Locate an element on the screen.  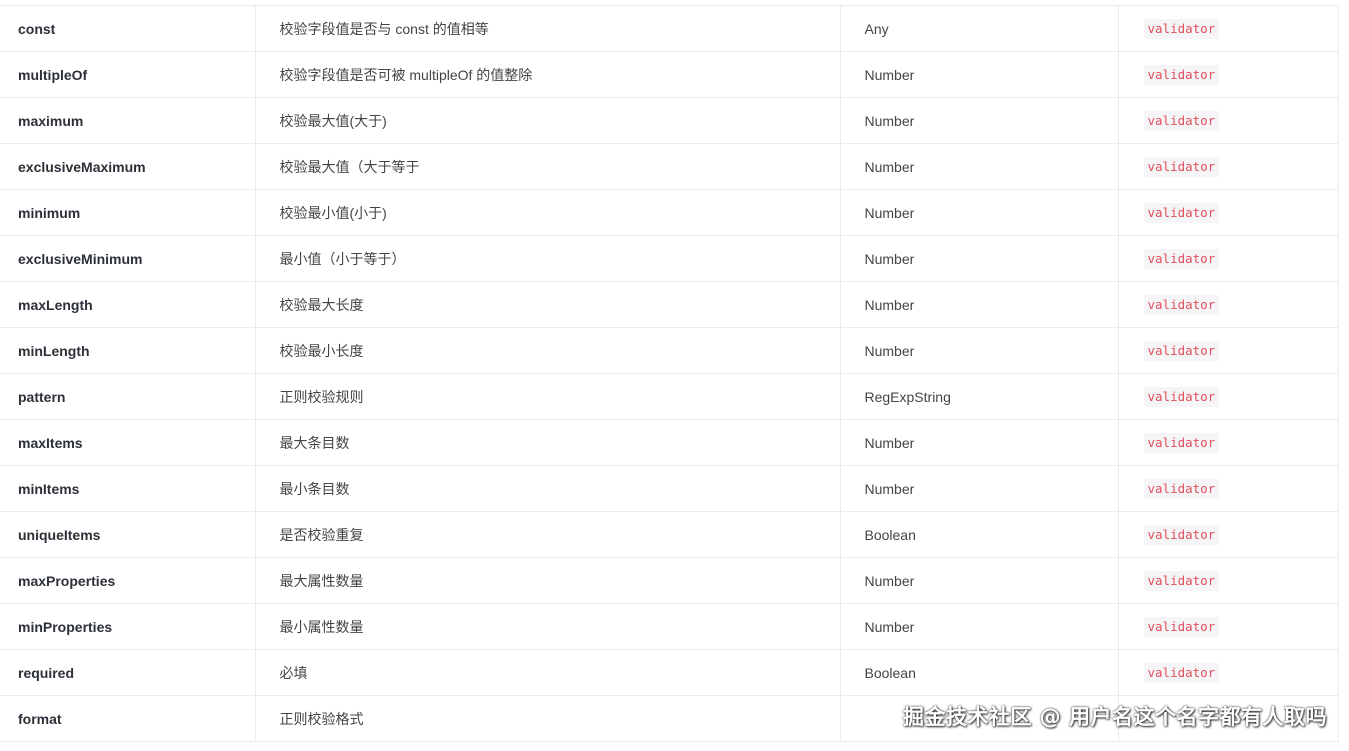
table-row: maxLength 校验最大长度 Number validator is located at coordinates (669, 304).